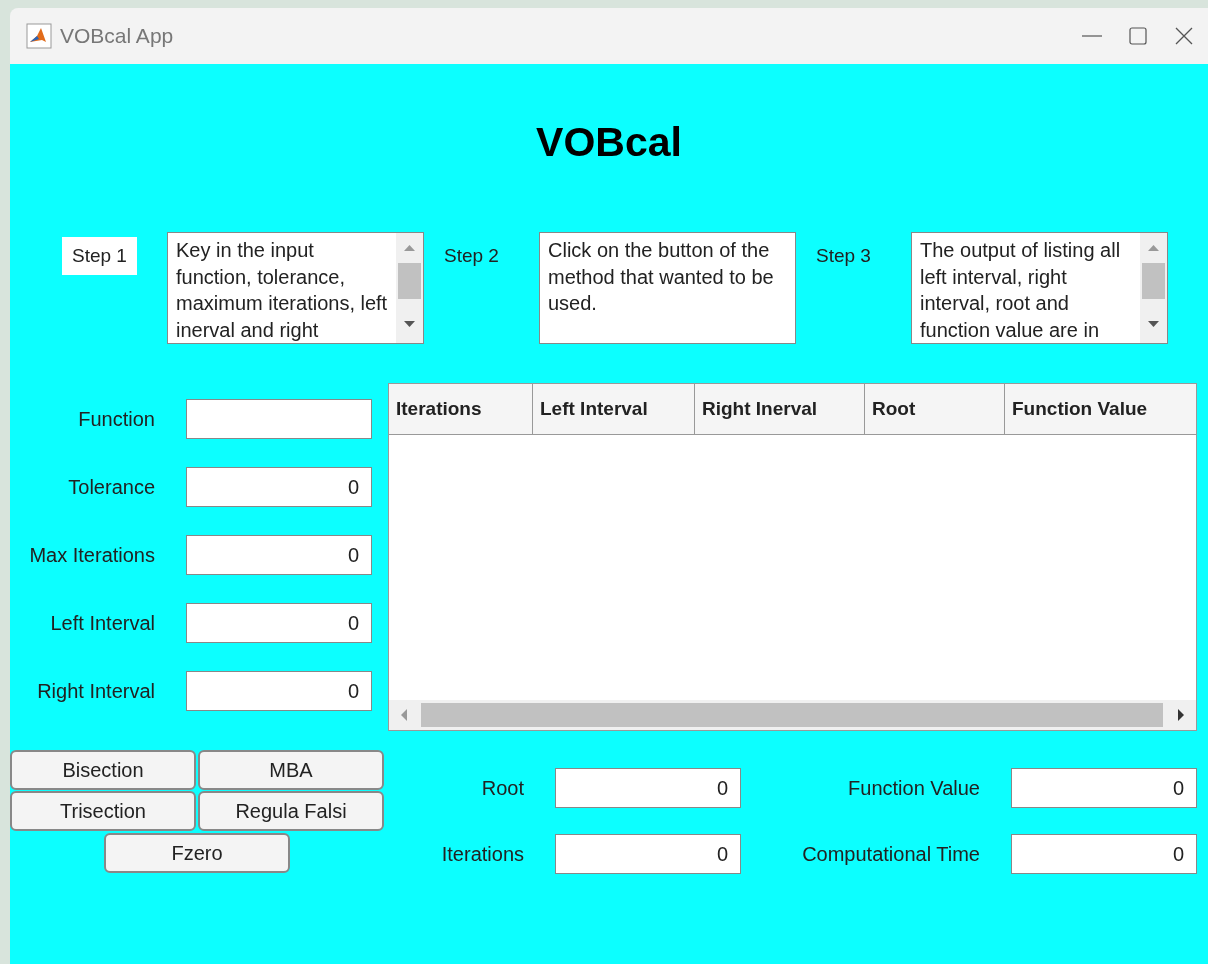 The image size is (1208, 964). I want to click on method-button: Trisection, so click(103, 811).